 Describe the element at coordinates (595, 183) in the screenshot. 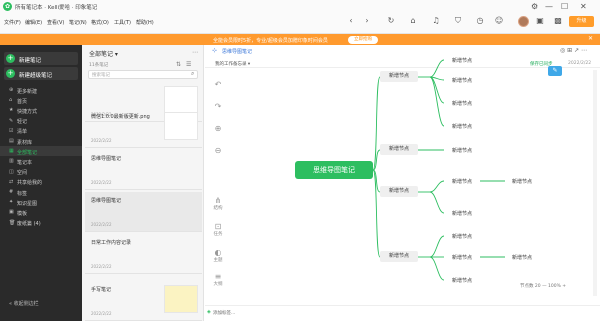

I see `scrollbar` at that location.